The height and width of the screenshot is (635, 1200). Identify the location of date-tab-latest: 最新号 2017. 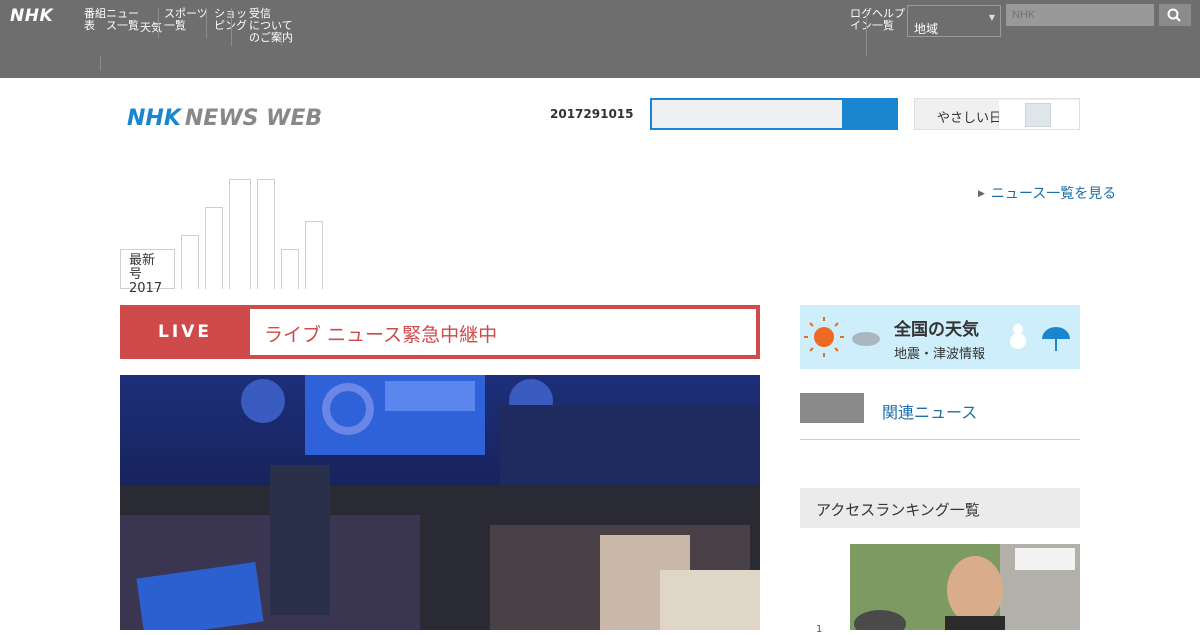
(147, 272).